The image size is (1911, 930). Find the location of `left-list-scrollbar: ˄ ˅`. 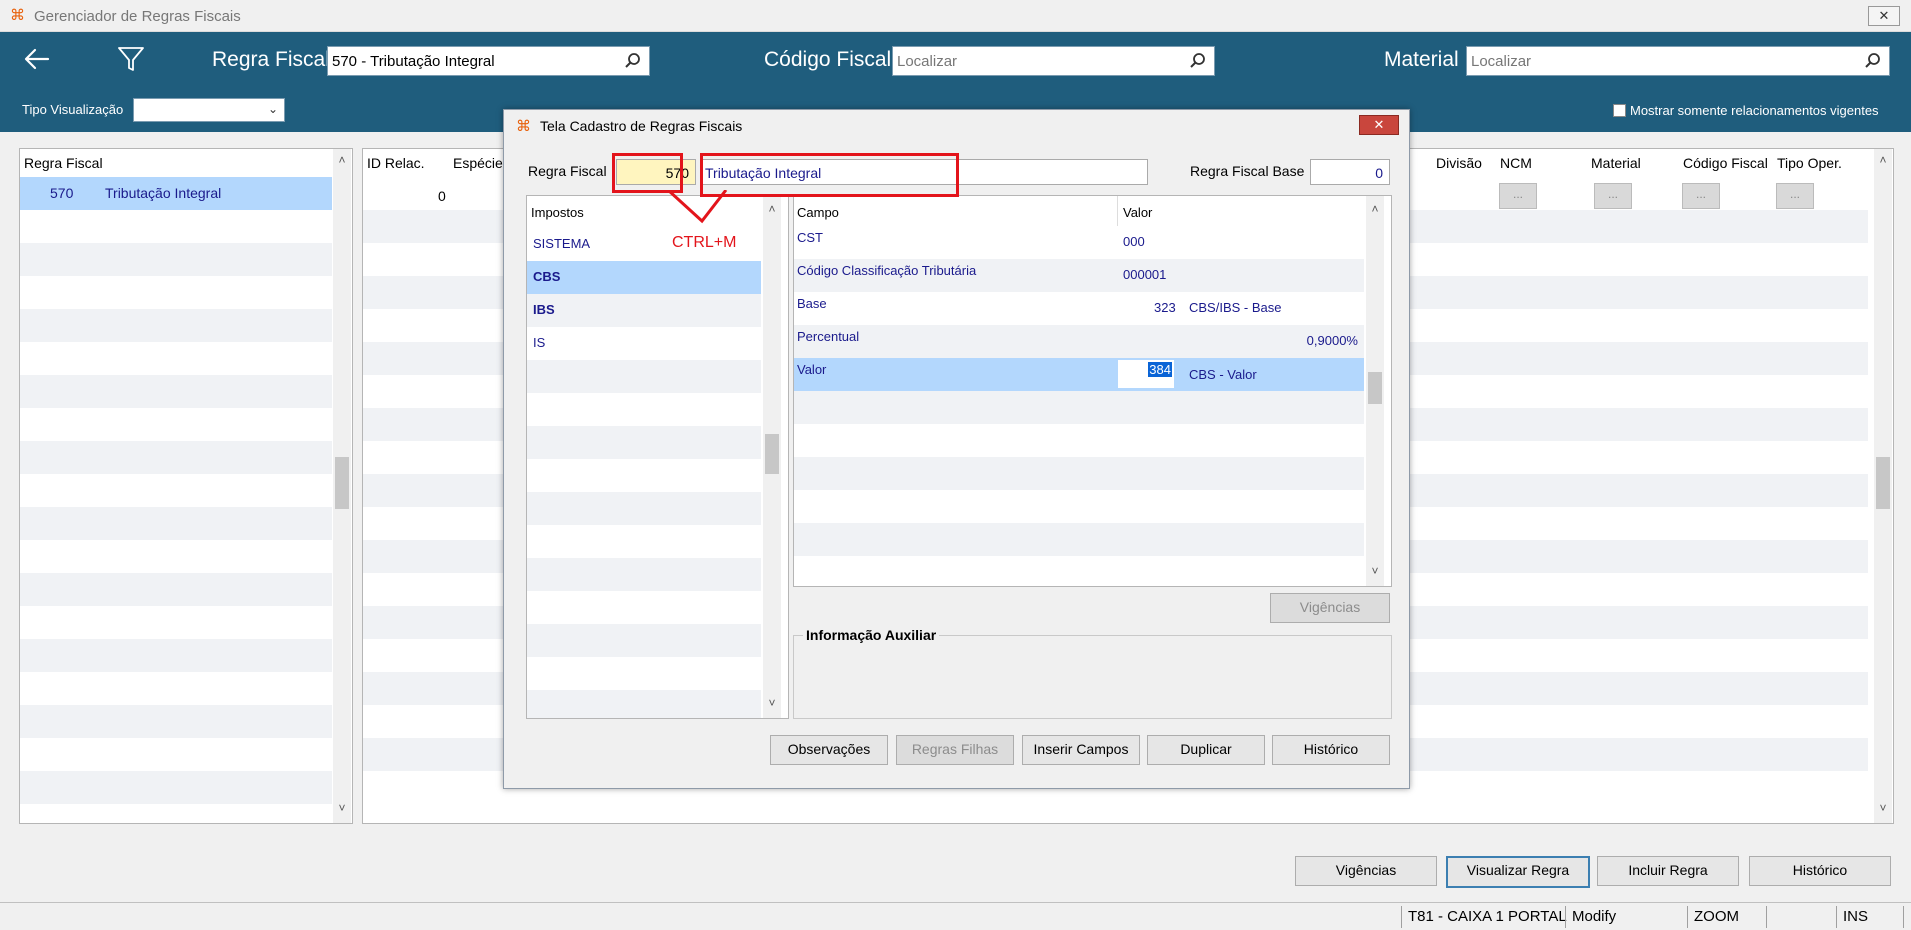

left-list-scrollbar: ˄ ˅ is located at coordinates (342, 486).